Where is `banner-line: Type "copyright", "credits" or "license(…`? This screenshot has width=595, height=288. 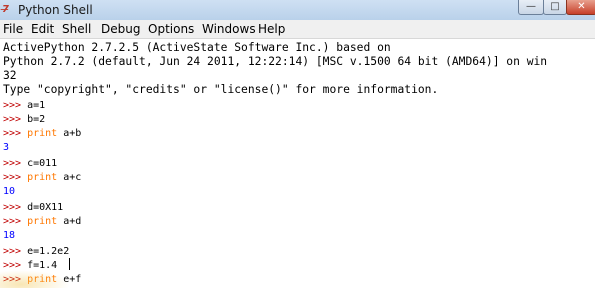 banner-line: Type "copyright", "credits" or "license(… is located at coordinates (221, 89).